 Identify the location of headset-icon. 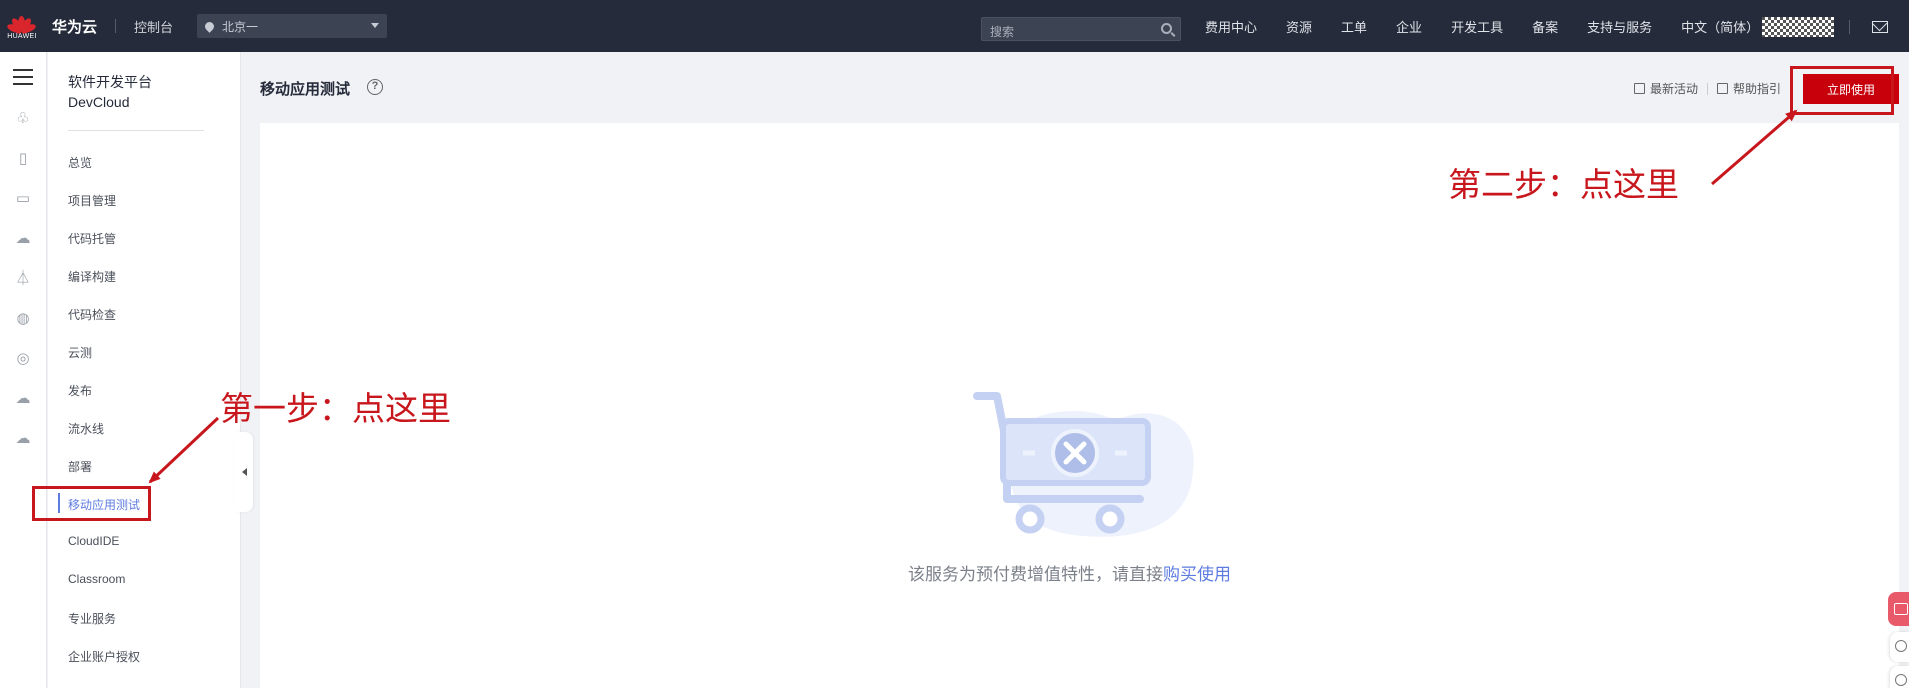
(1901, 680).